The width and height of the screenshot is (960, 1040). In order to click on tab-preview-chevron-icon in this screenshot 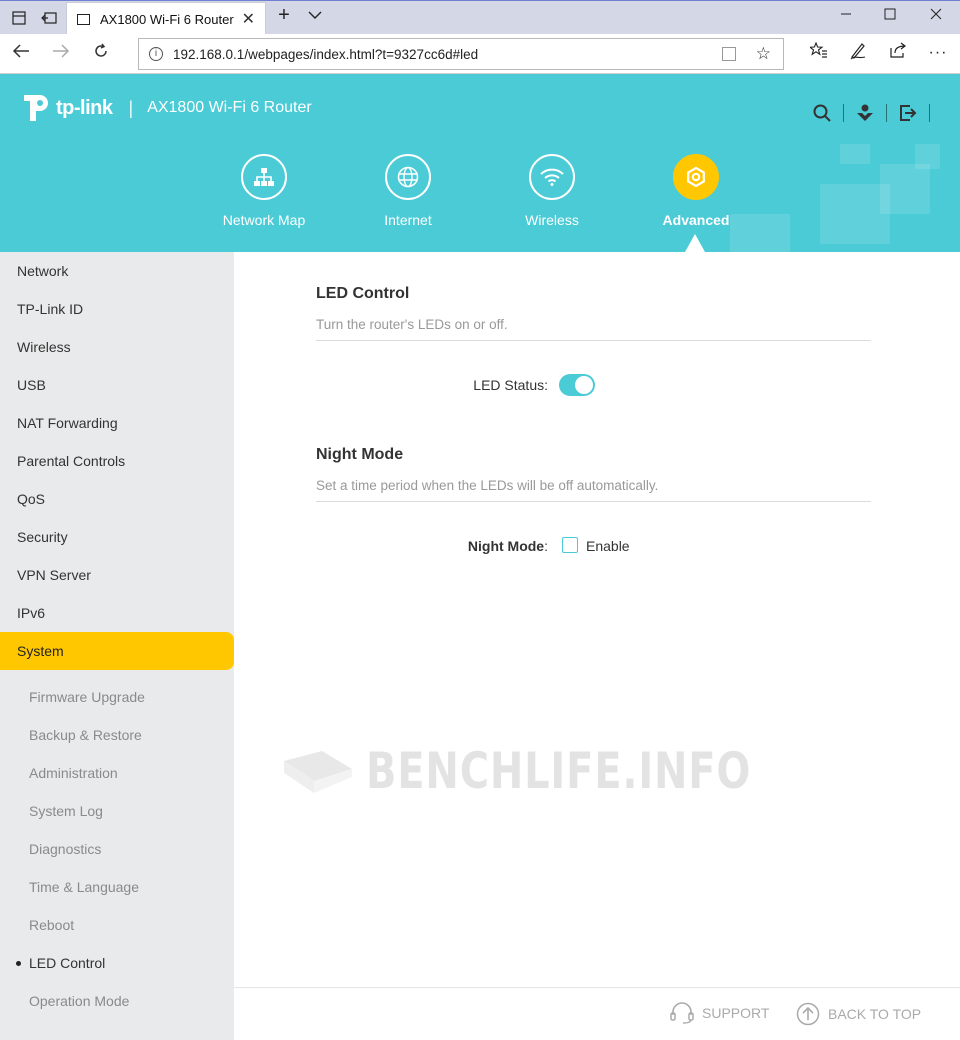, I will do `click(315, 16)`.